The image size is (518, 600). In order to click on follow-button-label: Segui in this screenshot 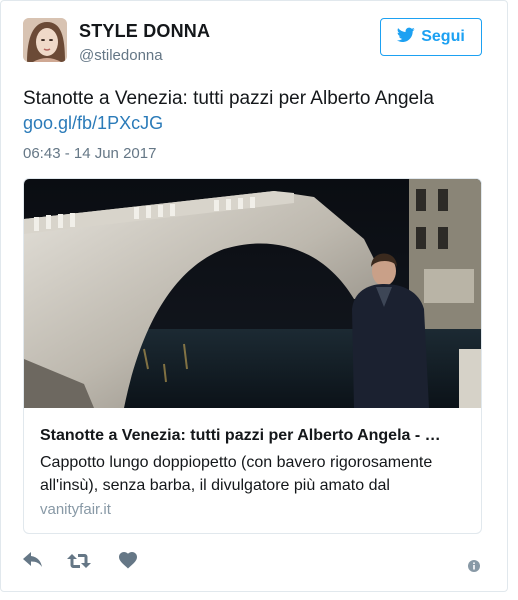, I will do `click(443, 36)`.